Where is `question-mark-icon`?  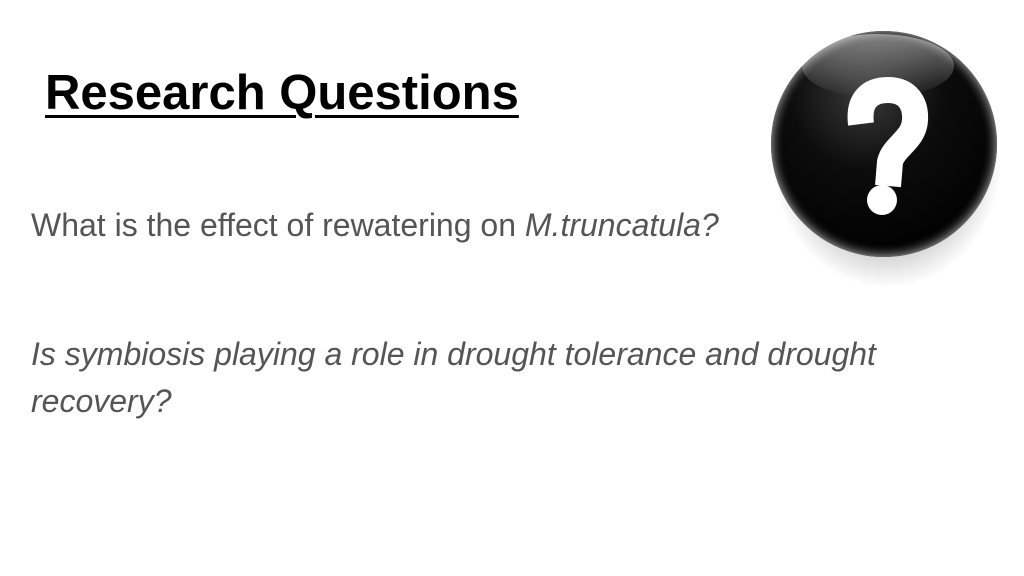
question-mark-icon is located at coordinates (885, 159).